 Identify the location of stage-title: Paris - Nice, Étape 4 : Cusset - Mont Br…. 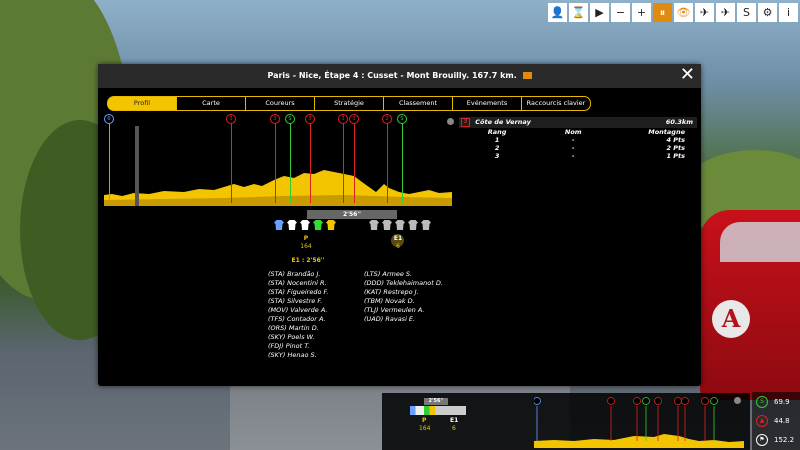
(392, 75).